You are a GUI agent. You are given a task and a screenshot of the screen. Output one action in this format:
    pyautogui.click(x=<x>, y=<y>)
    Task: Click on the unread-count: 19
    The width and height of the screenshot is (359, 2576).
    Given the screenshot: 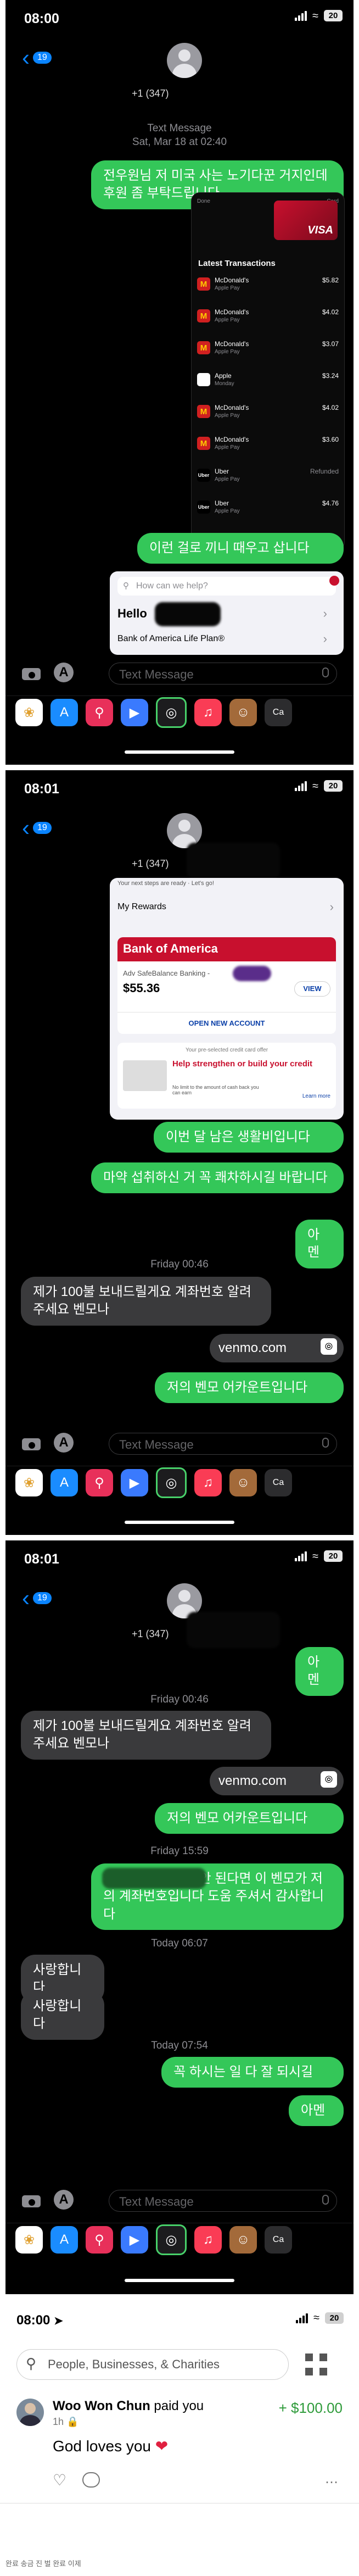 What is the action you would take?
    pyautogui.click(x=42, y=828)
    